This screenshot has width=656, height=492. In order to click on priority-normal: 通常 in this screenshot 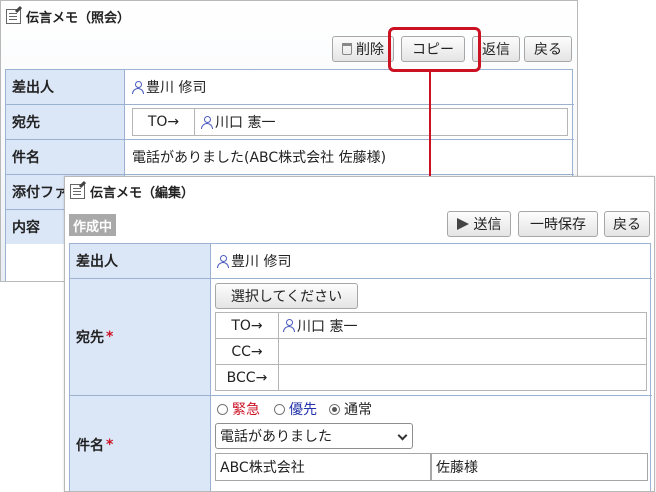, I will do `click(350, 409)`.